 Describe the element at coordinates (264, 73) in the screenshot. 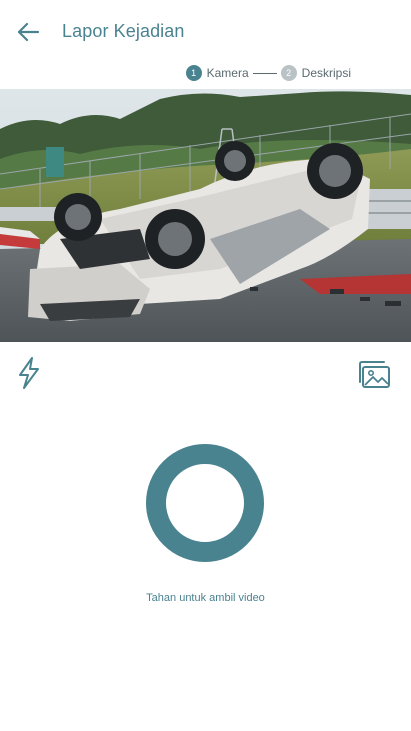

I see `step-connector` at that location.